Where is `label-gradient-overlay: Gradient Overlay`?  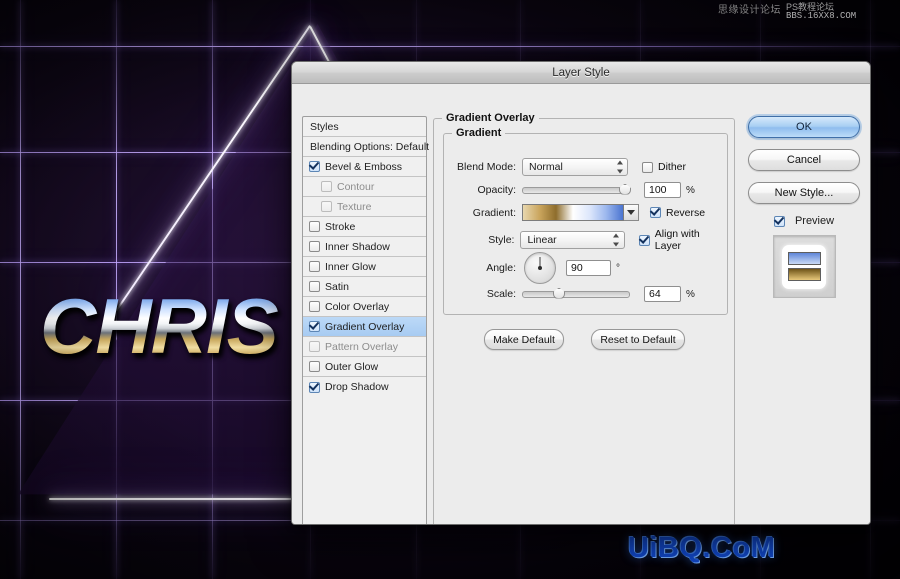
label-gradient-overlay: Gradient Overlay is located at coordinates (365, 326).